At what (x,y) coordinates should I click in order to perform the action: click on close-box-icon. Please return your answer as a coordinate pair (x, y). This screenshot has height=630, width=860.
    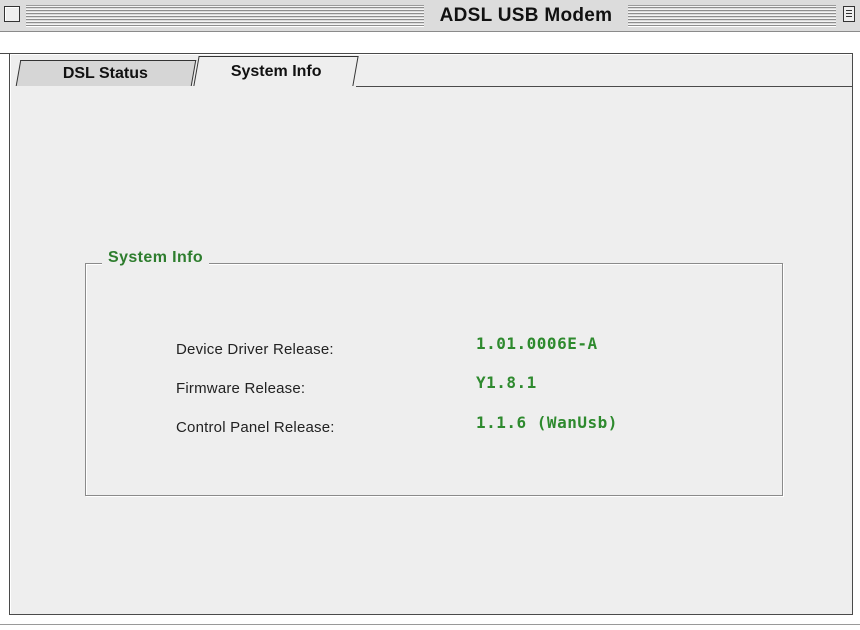
    Looking at the image, I should click on (12, 14).